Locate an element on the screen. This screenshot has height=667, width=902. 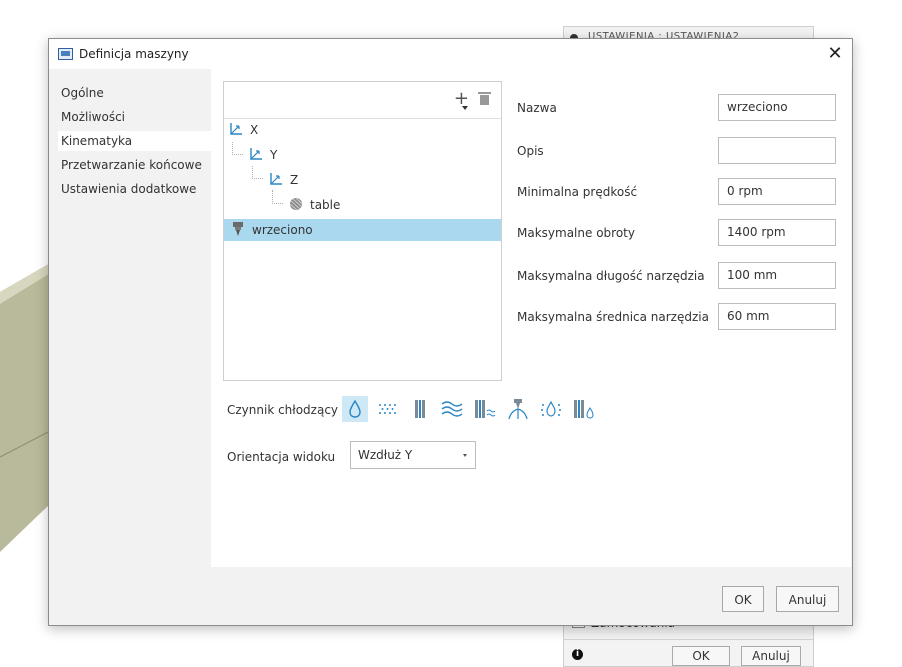
tree-node-label: Y is located at coordinates (274, 155).